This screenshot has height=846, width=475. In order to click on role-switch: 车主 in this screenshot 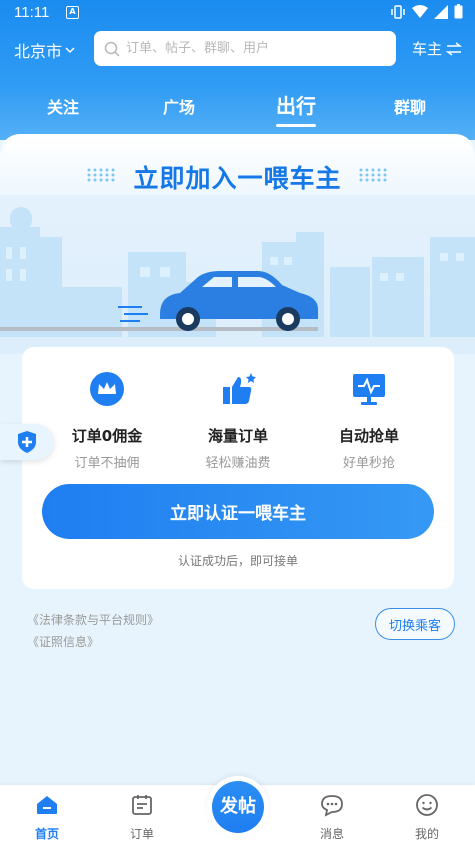, I will do `click(437, 48)`.